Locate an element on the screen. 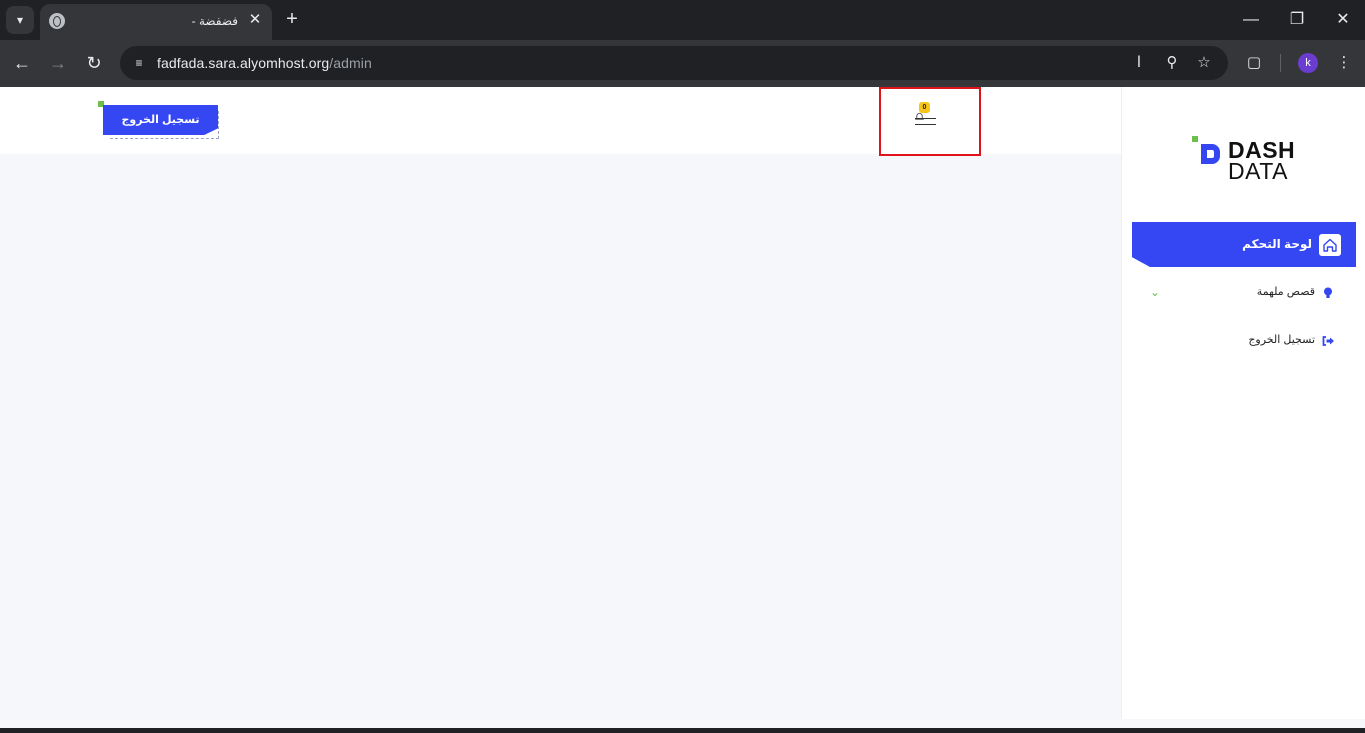 The width and height of the screenshot is (1365, 733). sidebar-item-inspiring-stories: قصص ملهمة ⌄ is located at coordinates (1244, 293).